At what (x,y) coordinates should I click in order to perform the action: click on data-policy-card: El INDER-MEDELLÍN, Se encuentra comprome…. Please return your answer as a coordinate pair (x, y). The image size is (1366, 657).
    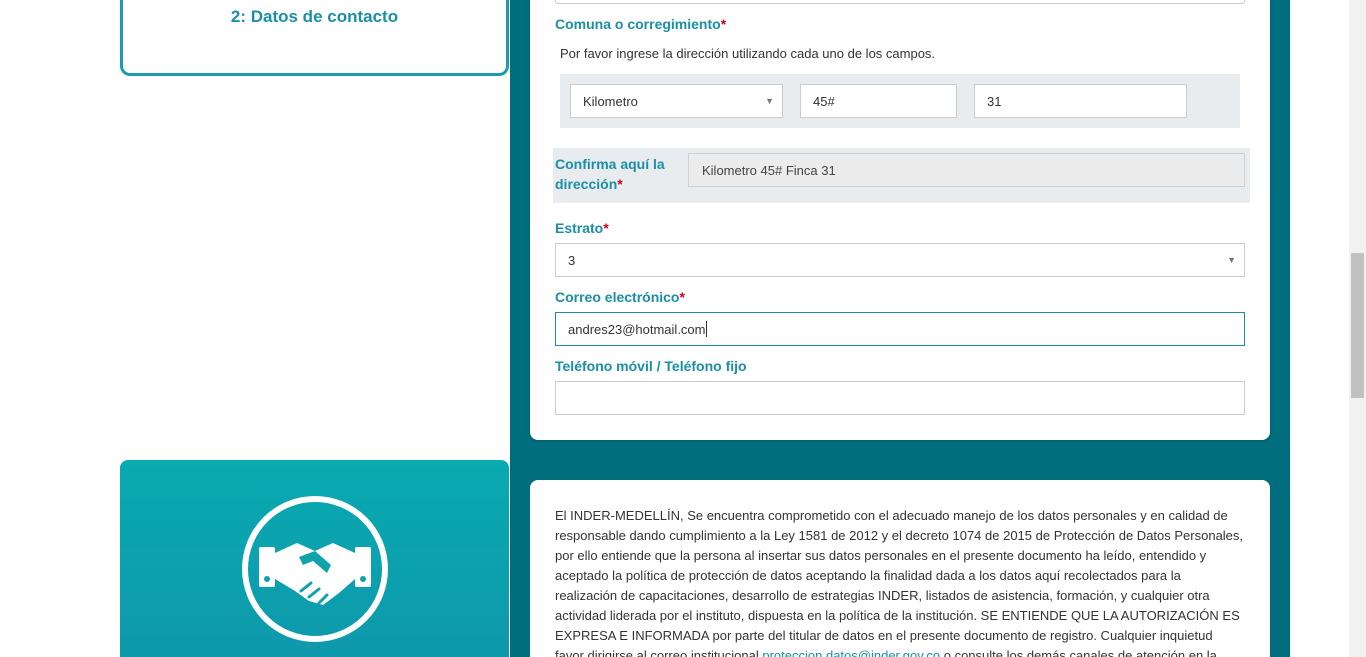
    Looking at the image, I should click on (900, 568).